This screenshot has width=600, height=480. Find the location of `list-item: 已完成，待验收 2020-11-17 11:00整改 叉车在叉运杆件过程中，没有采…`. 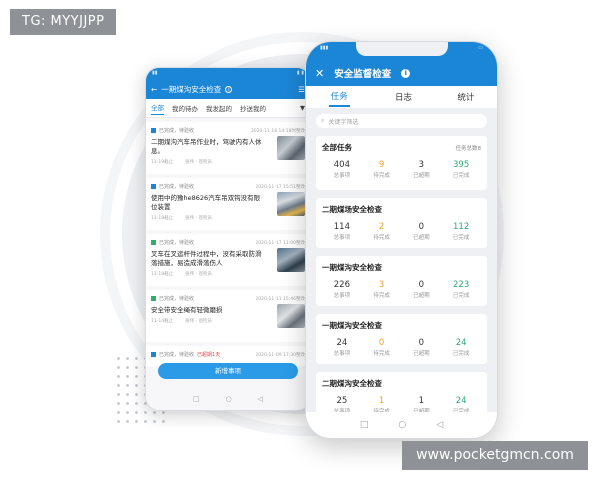

list-item: 已完成，待验收 2020-11-17 11:00整改 叉车在叉运杆件过程中，没有采… is located at coordinates (228, 260).